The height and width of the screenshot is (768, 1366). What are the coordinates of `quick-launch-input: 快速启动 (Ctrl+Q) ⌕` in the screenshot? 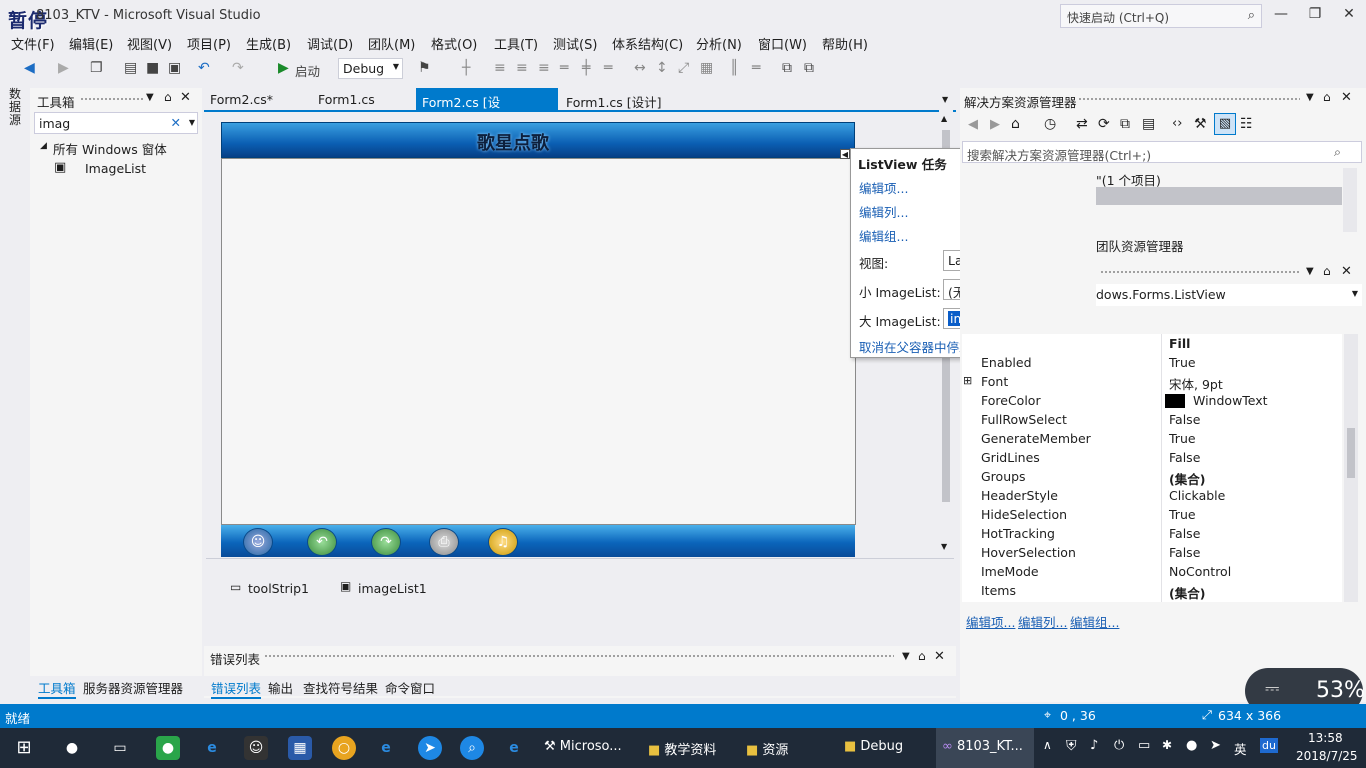 It's located at (1161, 16).